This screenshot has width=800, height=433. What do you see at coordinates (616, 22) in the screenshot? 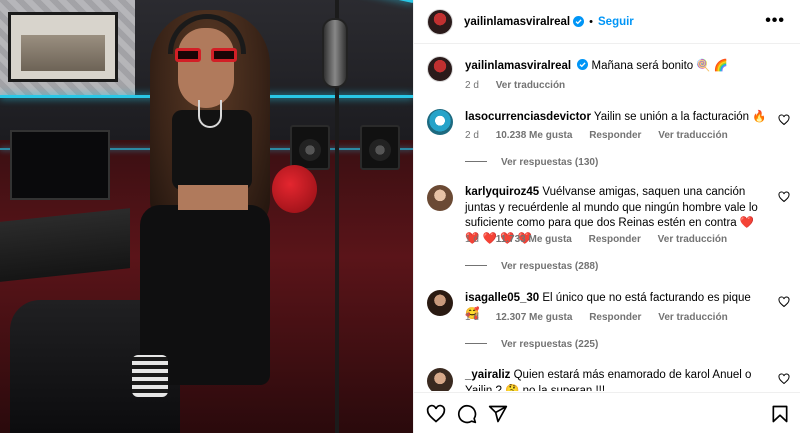
I see `follow-button: Seguir` at bounding box center [616, 22].